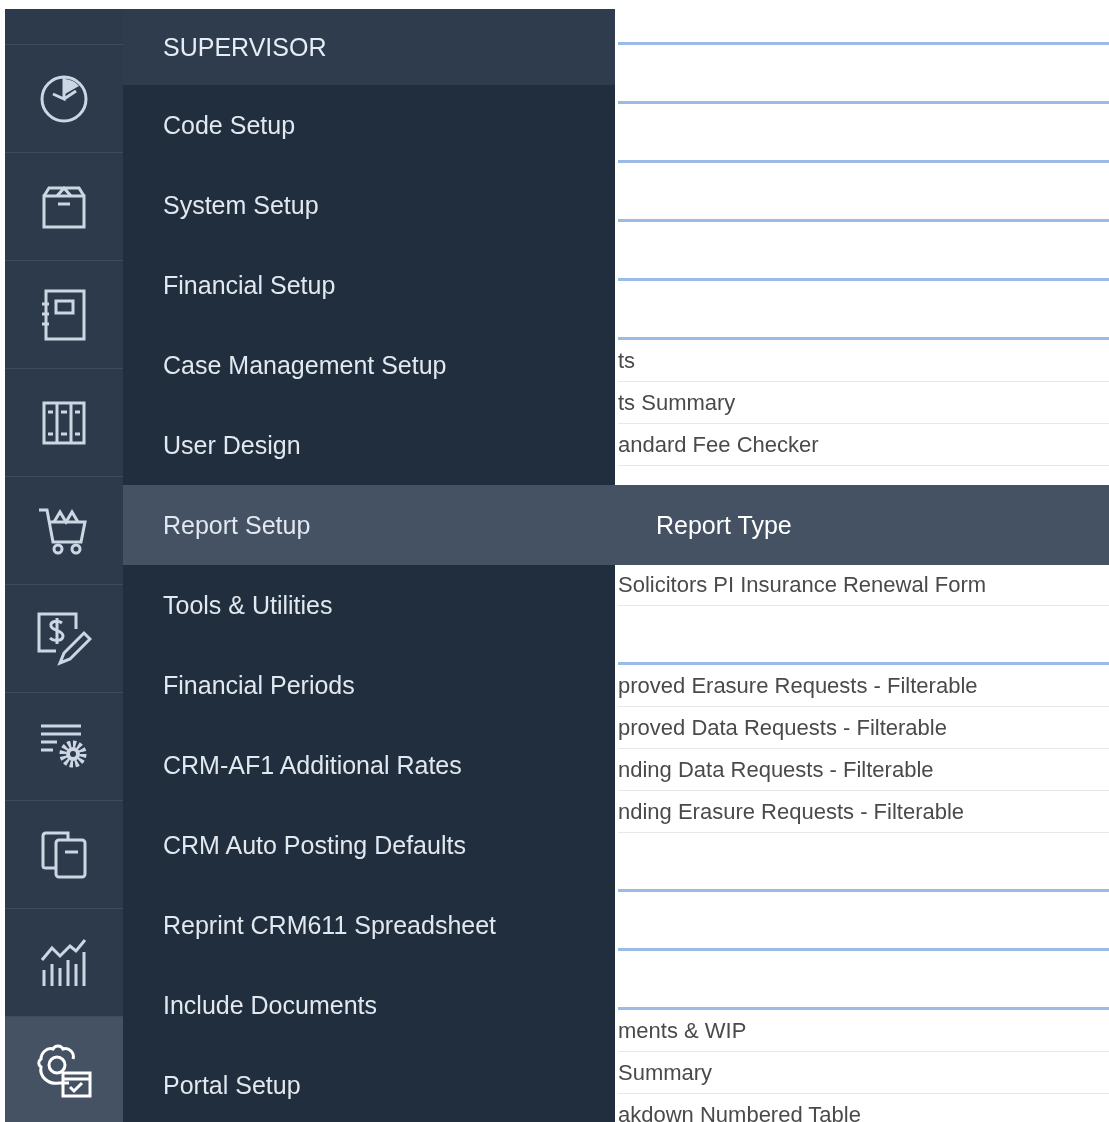 Image resolution: width=1109 pixels, height=1122 pixels. I want to click on binders-icon, so click(64, 422).